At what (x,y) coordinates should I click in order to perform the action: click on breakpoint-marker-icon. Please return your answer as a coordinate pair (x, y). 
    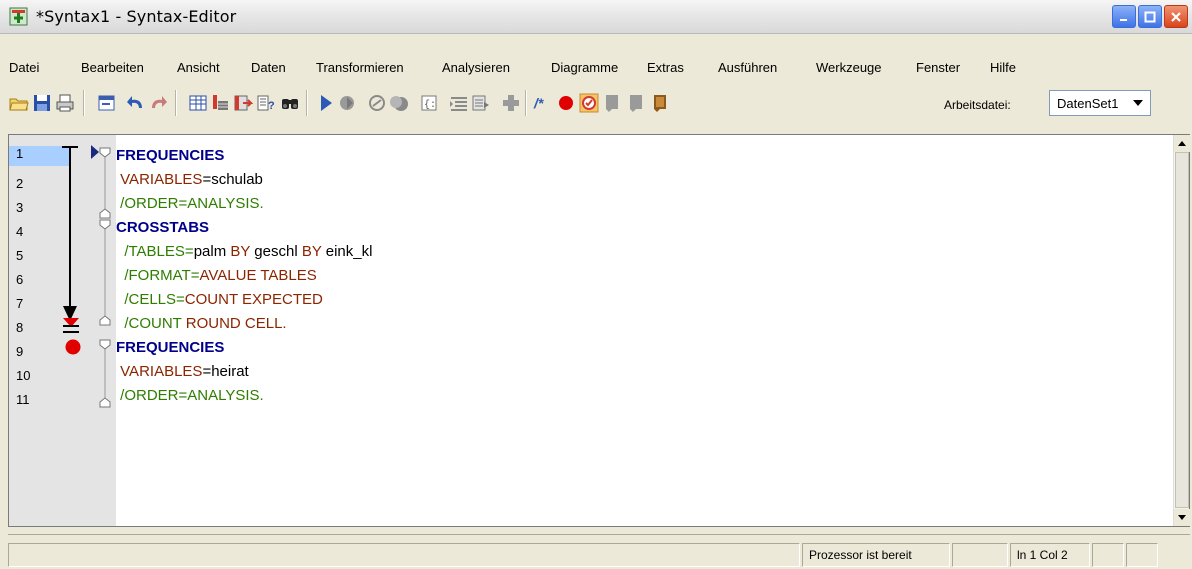
    Looking at the image, I should click on (73, 347).